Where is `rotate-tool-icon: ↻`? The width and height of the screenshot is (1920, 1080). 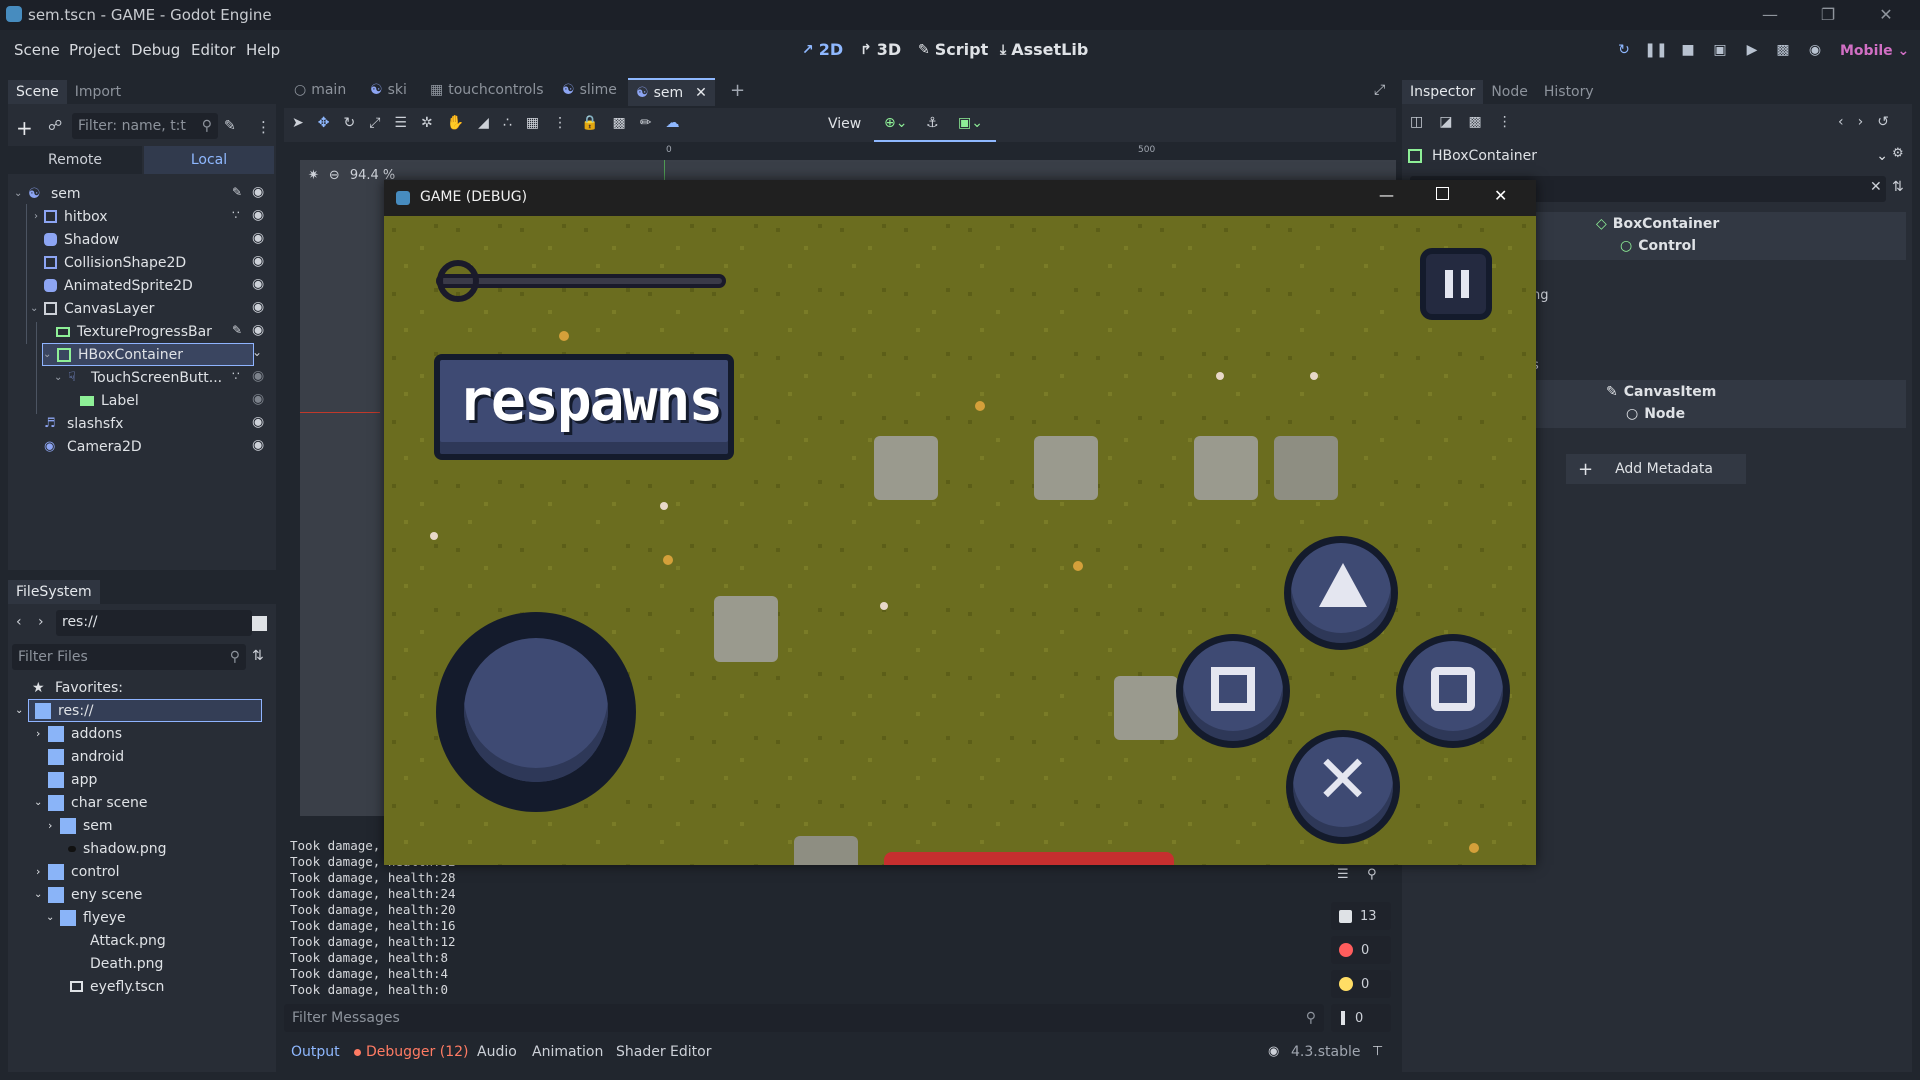 rotate-tool-icon: ↻ is located at coordinates (349, 123).